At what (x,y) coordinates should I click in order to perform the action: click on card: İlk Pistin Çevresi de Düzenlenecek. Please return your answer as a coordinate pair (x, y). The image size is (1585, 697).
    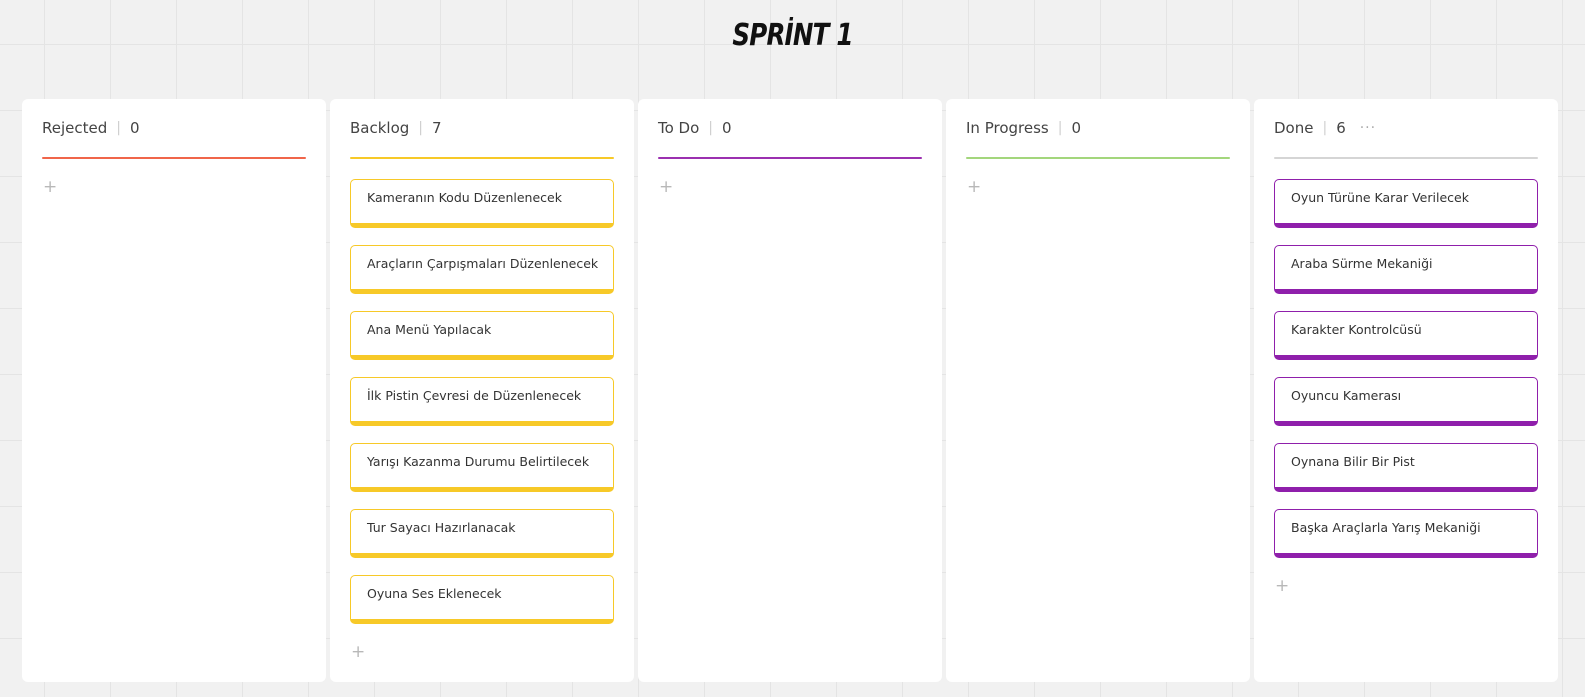
    Looking at the image, I should click on (482, 401).